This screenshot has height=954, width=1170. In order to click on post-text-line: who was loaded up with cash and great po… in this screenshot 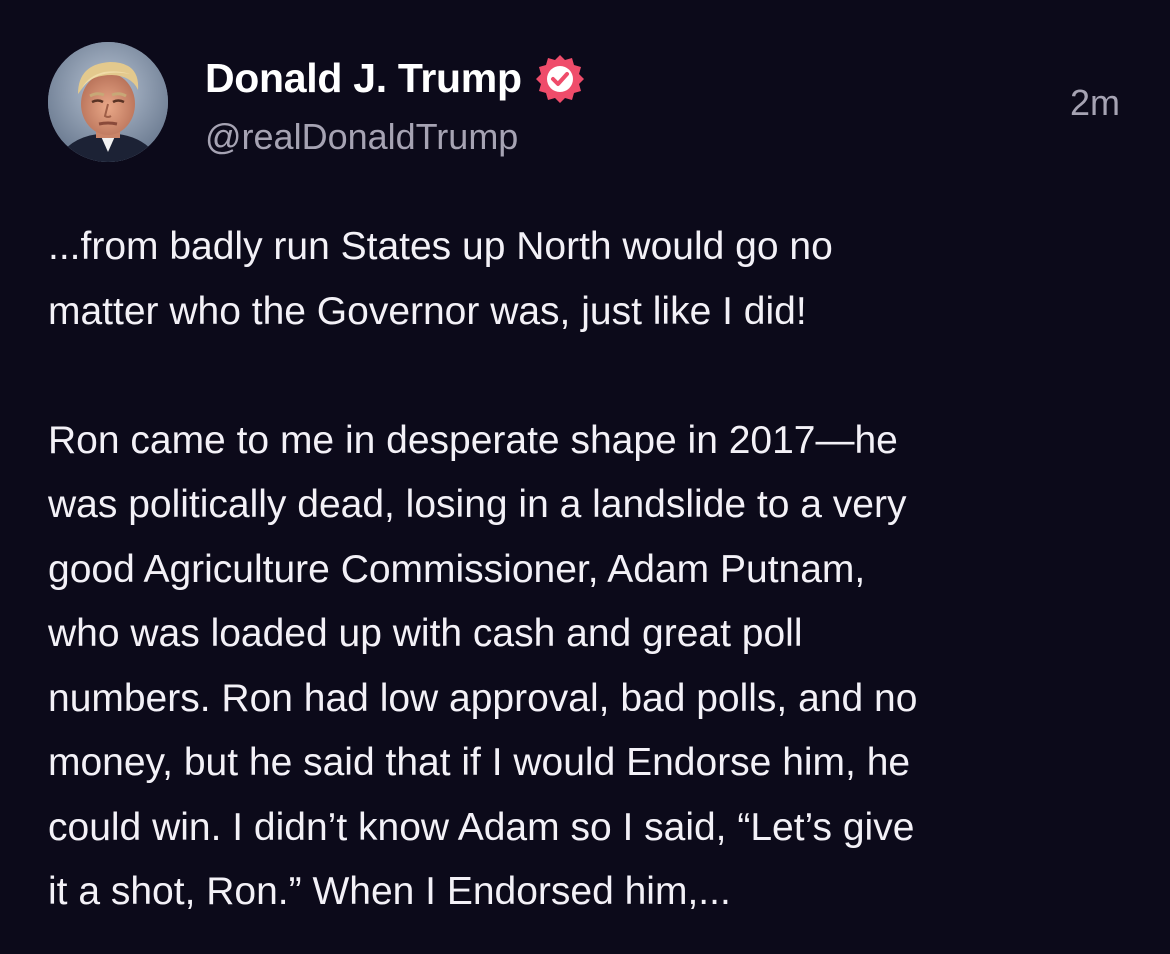, I will do `click(425, 633)`.